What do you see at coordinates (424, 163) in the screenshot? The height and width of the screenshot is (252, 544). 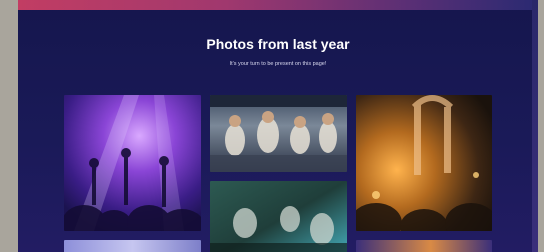 I see `gallery-photo-heart-hands` at bounding box center [424, 163].